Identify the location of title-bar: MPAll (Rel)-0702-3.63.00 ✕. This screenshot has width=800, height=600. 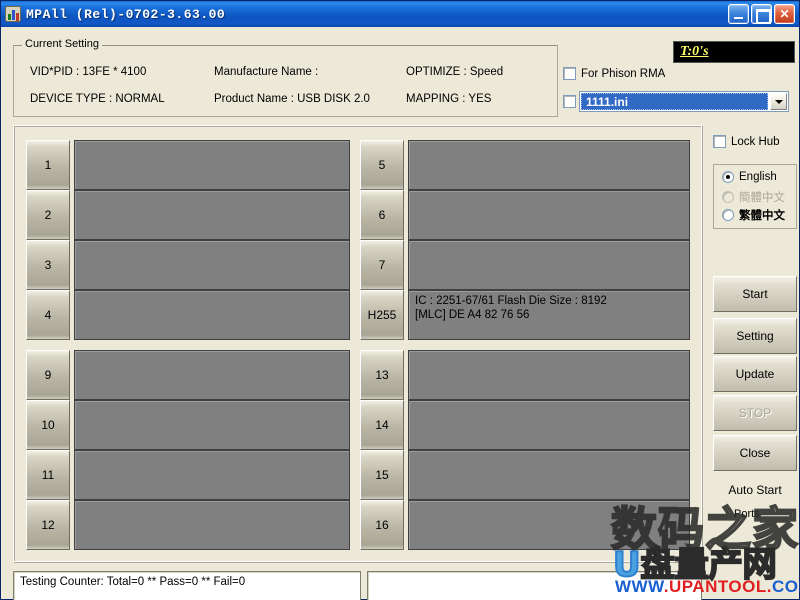
(400, 14).